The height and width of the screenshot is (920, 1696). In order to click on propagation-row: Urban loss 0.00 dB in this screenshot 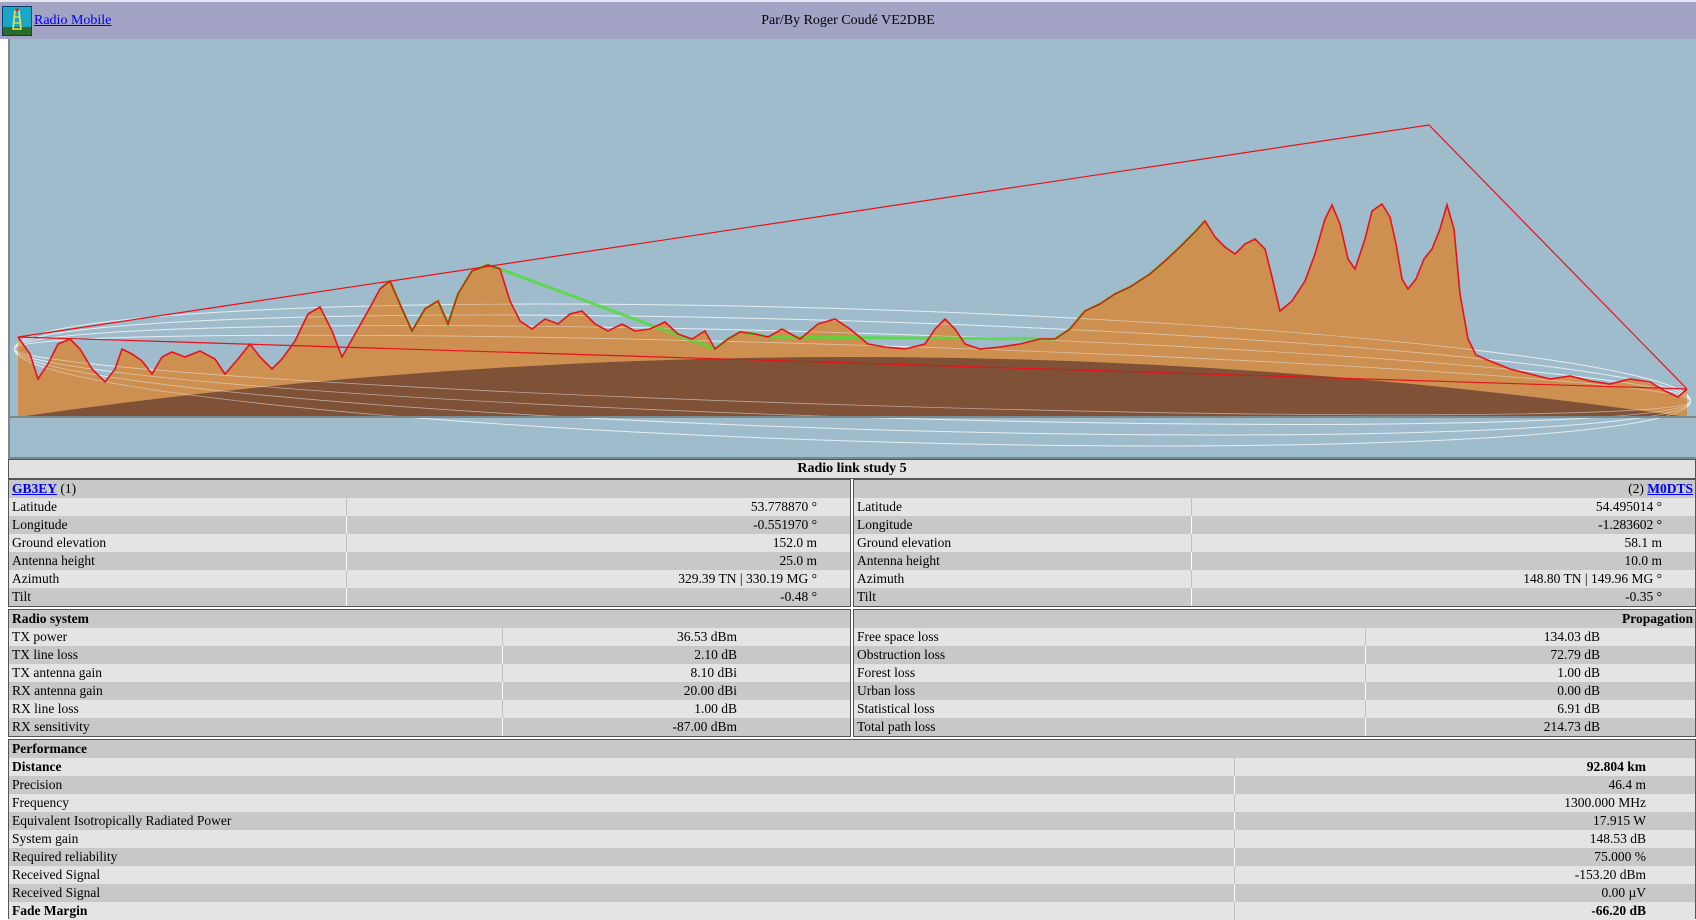, I will do `click(1274, 691)`.